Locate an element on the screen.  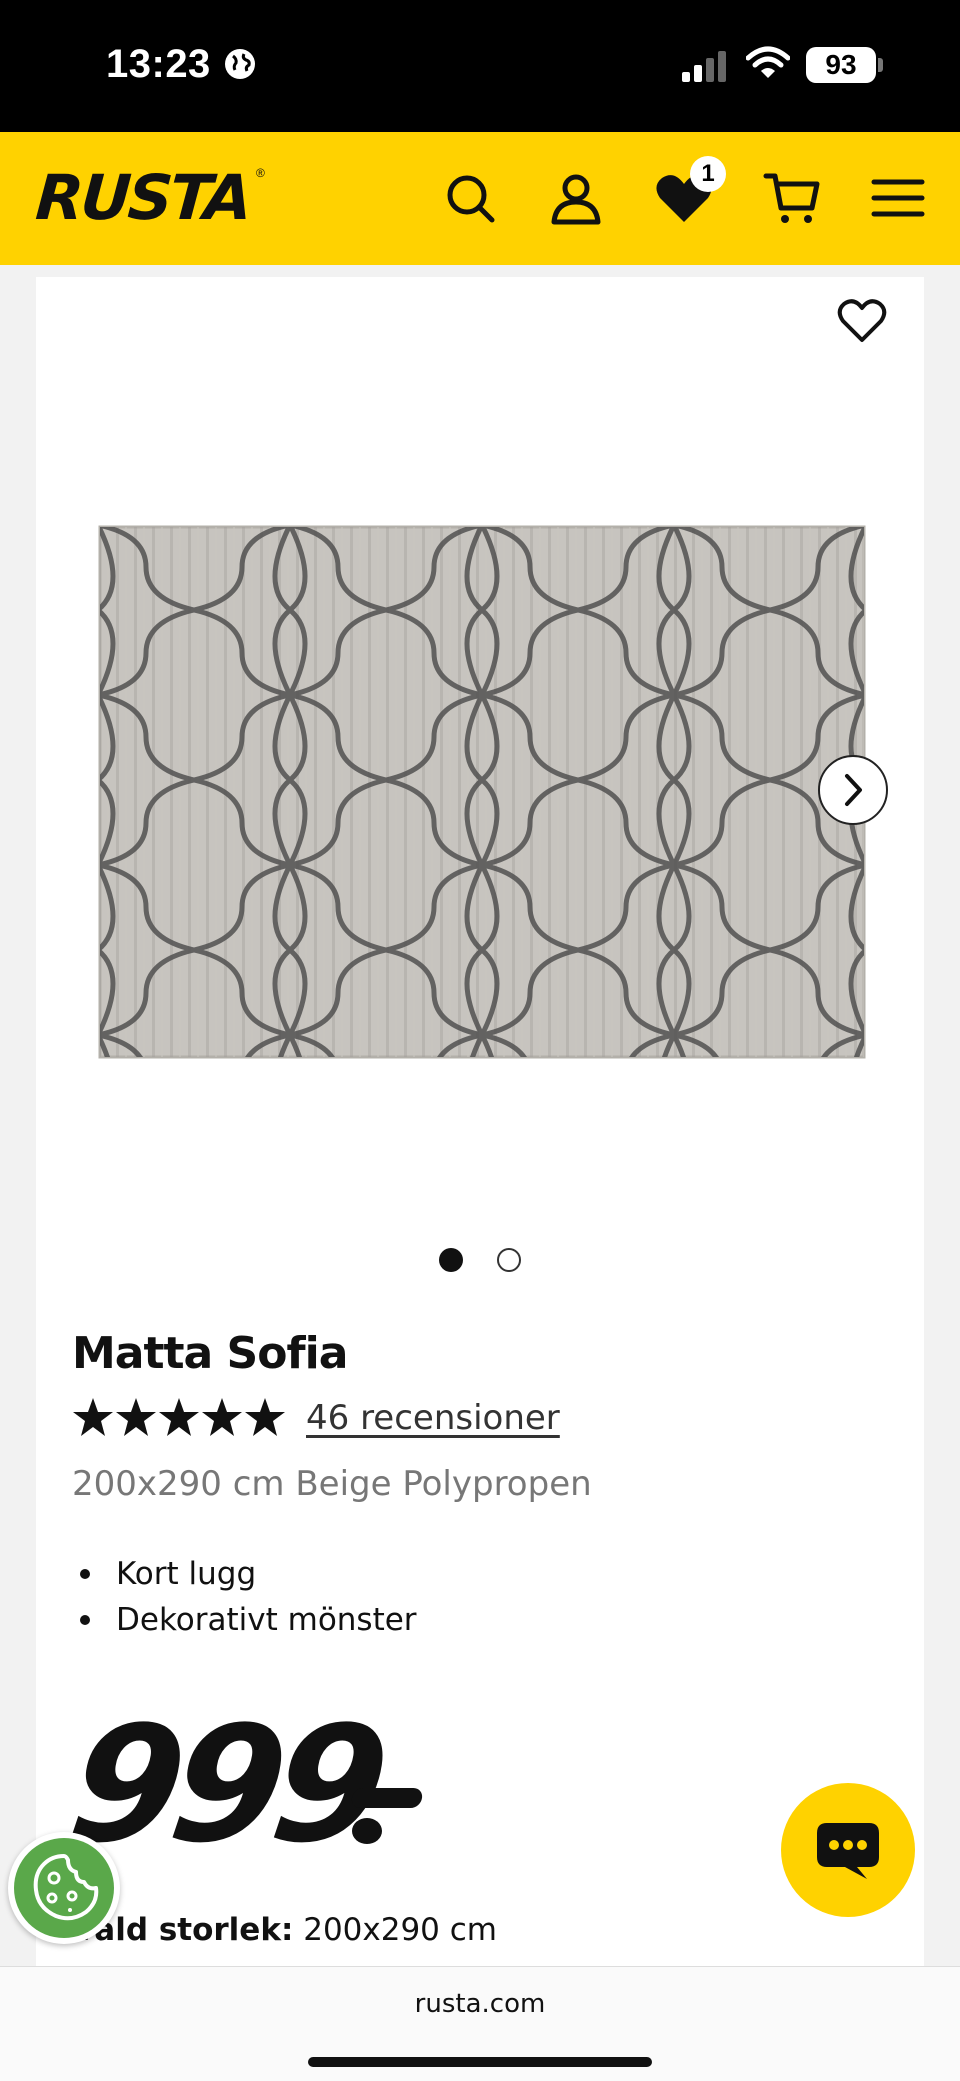
product-title: Matta Sofia is located at coordinates (210, 1353).